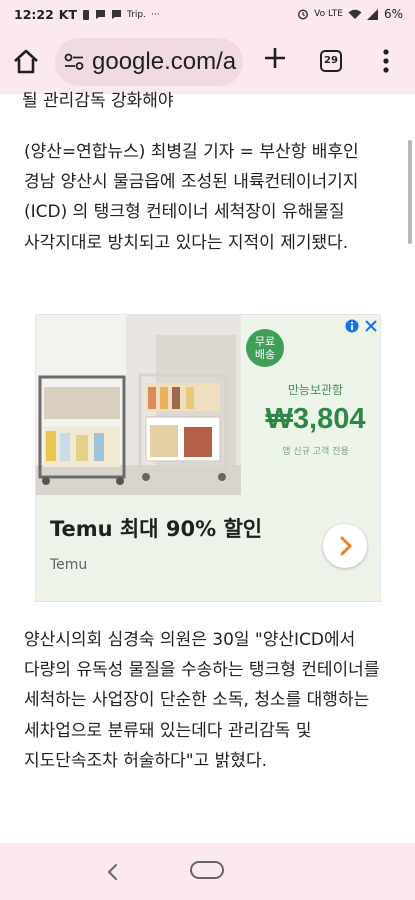 The height and width of the screenshot is (900, 415). Describe the element at coordinates (34, 14) in the screenshot. I see `status-time: 12:22` at that location.